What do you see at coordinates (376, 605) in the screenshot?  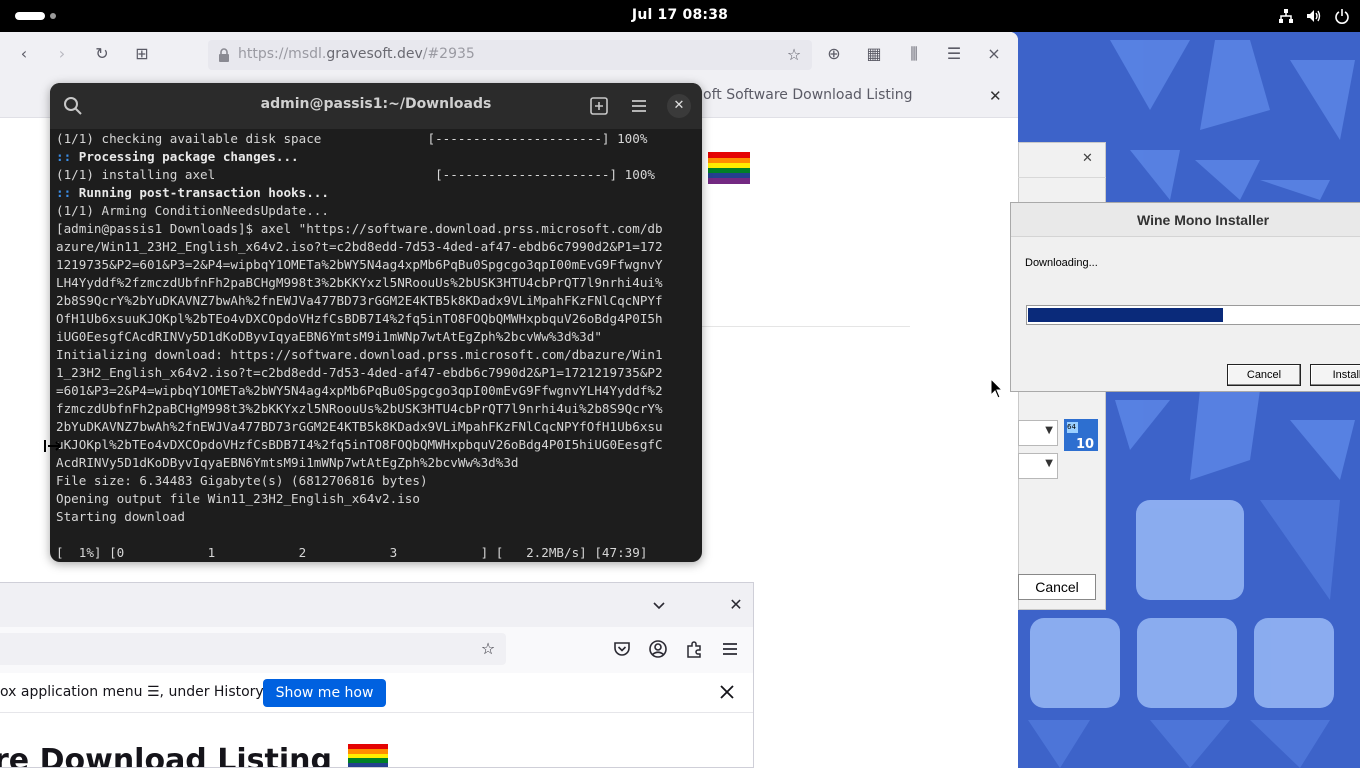 I see `browser-tabbar: ✕` at bounding box center [376, 605].